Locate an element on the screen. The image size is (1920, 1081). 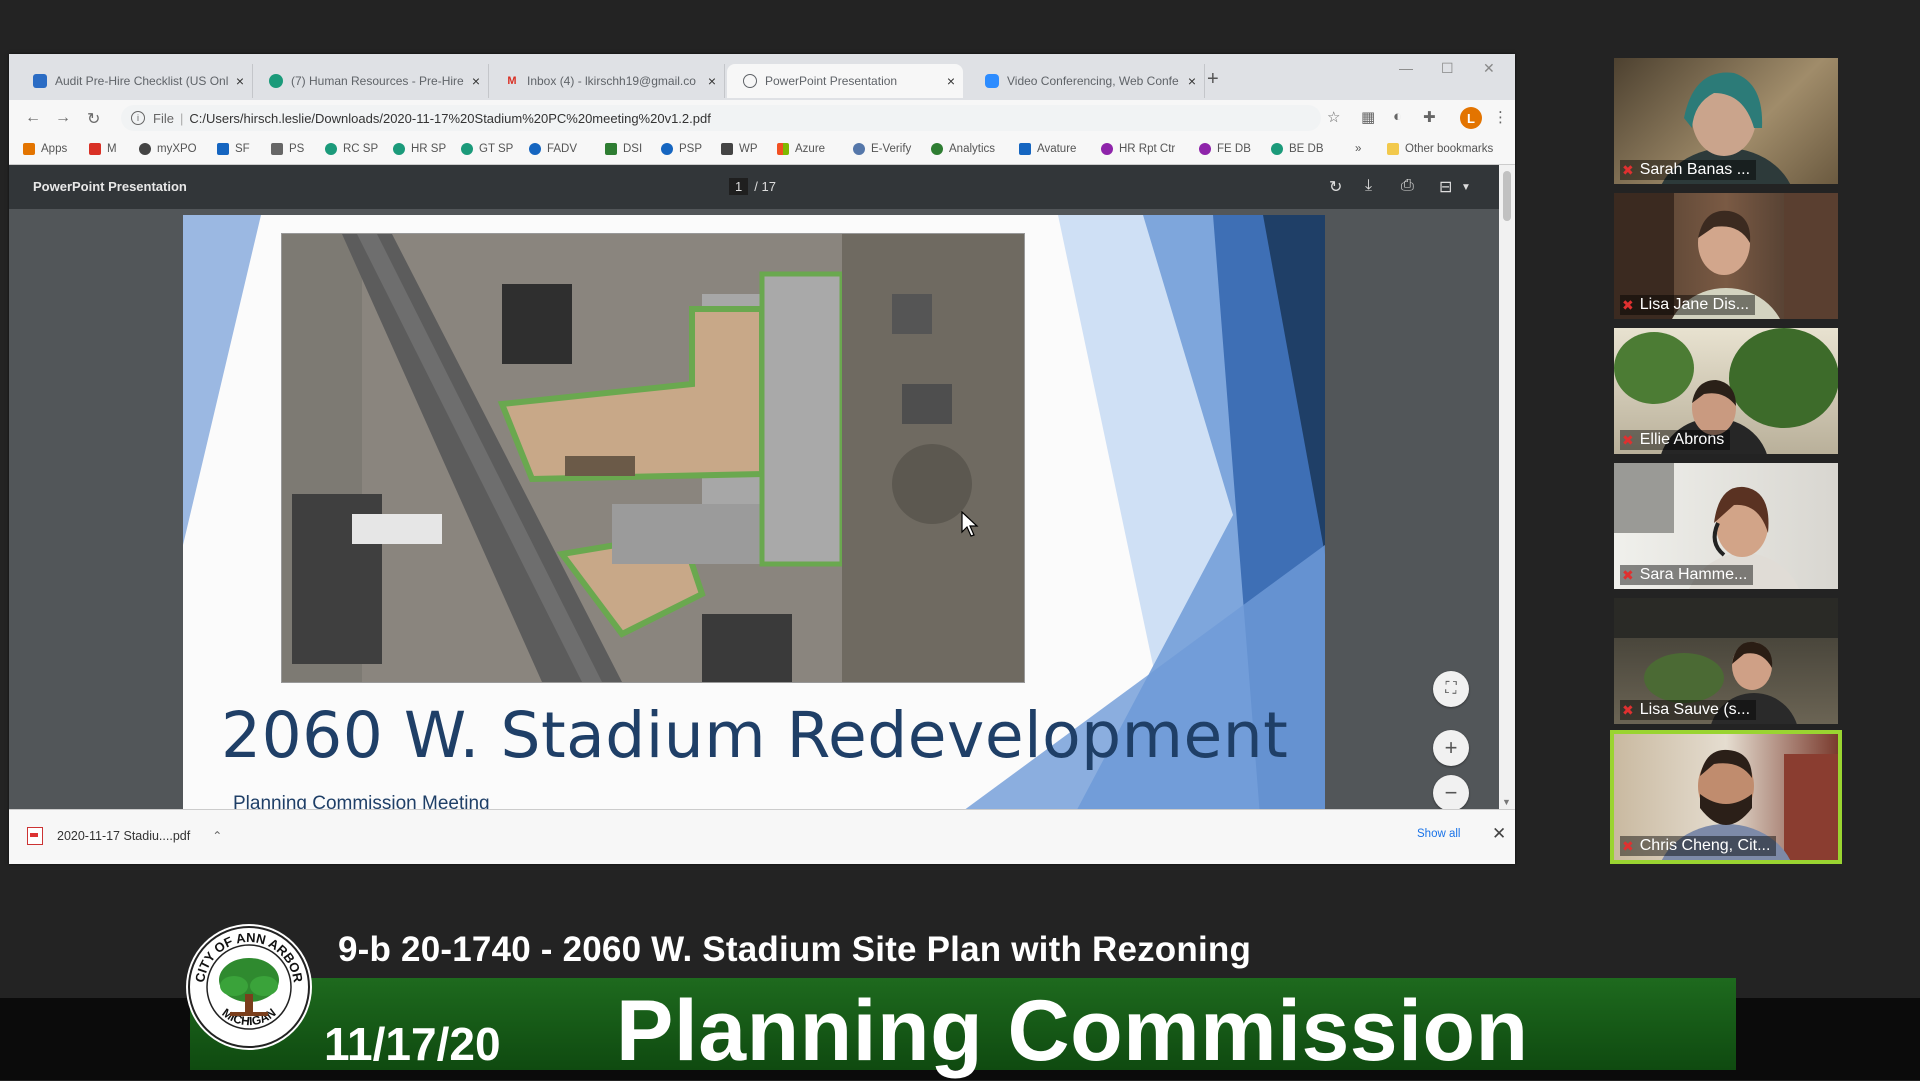
bookmark-avature: Avature is located at coordinates (1047, 149).